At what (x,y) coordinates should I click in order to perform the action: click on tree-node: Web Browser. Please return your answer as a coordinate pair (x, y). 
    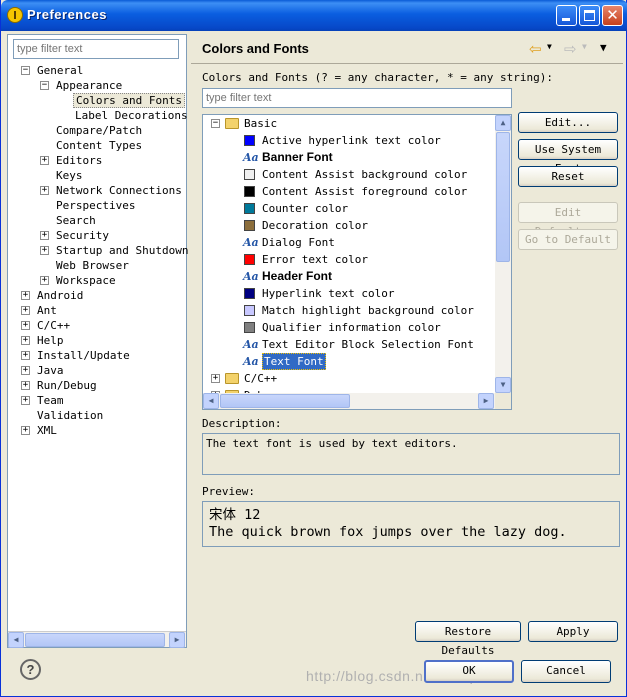
    Looking at the image, I should click on (97, 265).